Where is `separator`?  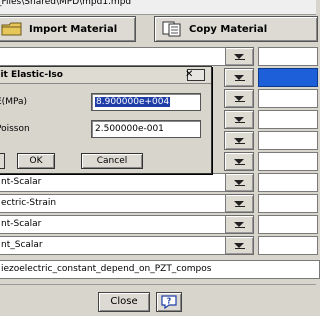 separator is located at coordinates (158, 284).